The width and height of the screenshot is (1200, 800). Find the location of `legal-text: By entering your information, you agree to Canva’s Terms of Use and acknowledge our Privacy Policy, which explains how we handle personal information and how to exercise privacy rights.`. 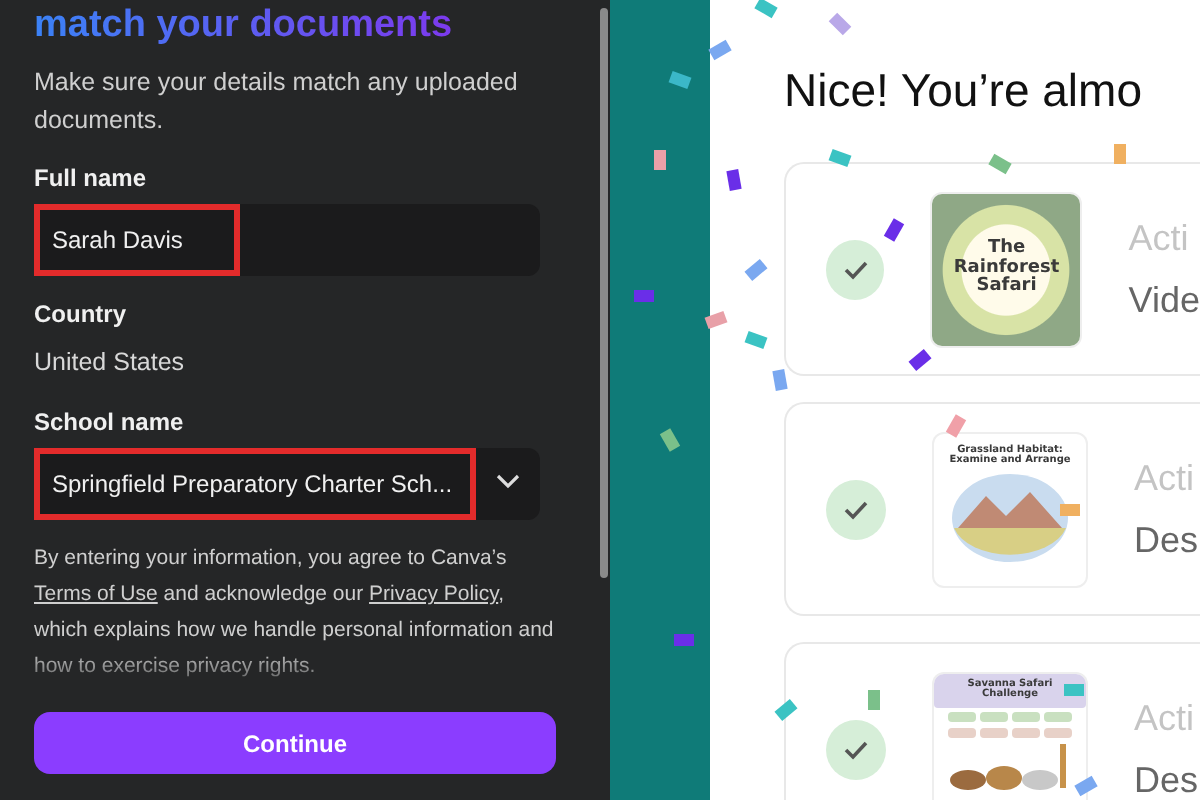

legal-text: By entering your information, you agree to Canva’s Terms of Use and acknowledge our Privacy Policy, which explains how we handle personal information and how to exercise privacy rights. is located at coordinates (295, 613).